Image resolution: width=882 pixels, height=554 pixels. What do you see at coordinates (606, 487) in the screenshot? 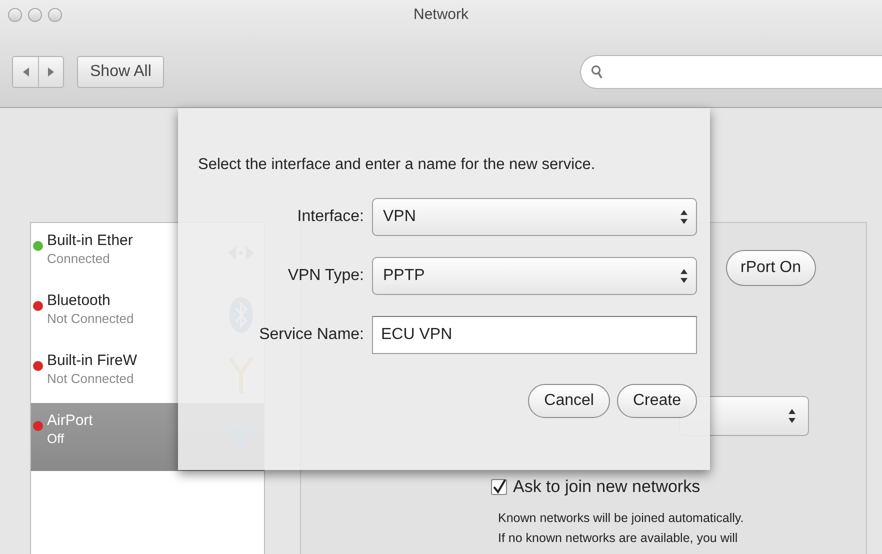
I see `checkbox-label: Ask to join new networks` at bounding box center [606, 487].